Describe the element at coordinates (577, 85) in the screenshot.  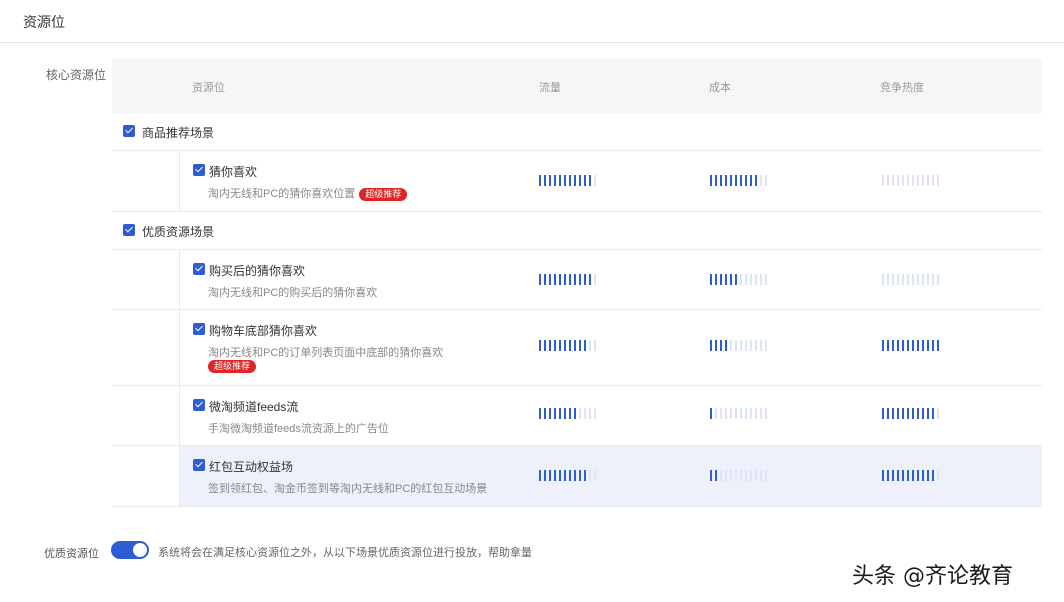
I see `table-header: 资源位 流量 成本 竞争热度` at that location.